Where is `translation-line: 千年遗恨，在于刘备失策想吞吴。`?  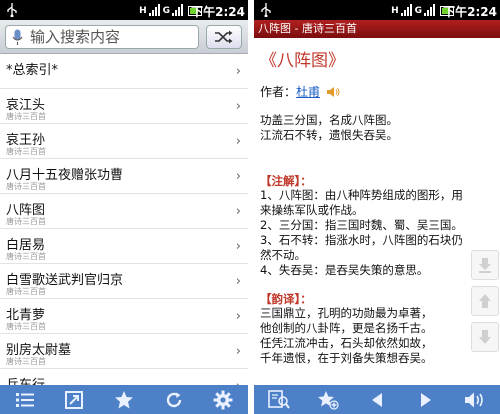 translation-line: 千年遗恨，在于刘备失策想吞吴。 is located at coordinates (346, 358).